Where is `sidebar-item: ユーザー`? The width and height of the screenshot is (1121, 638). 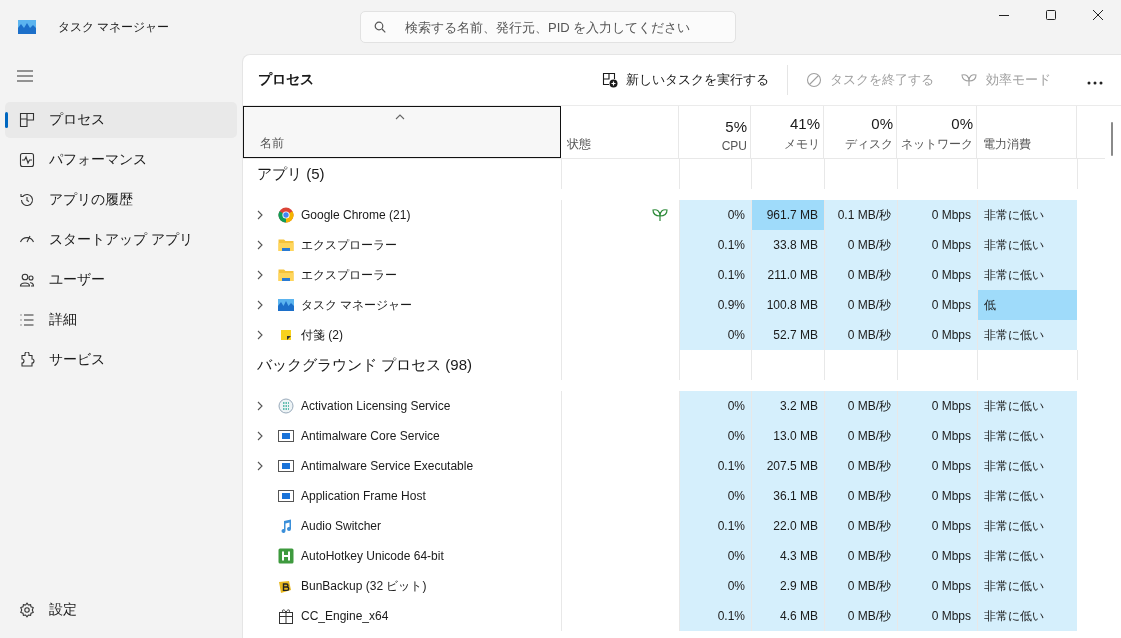
sidebar-item: ユーザー is located at coordinates (121, 280).